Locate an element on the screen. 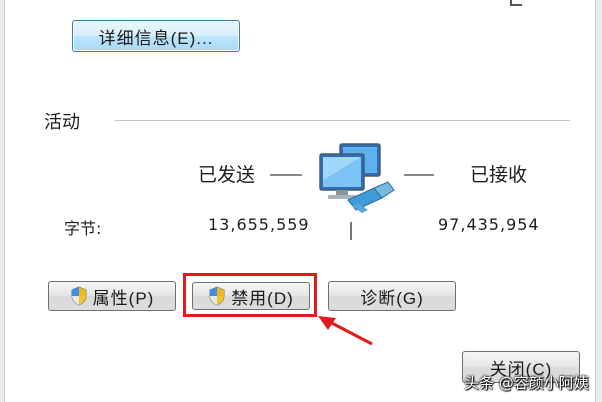 The image size is (602, 402). uac-shield-icon is located at coordinates (79, 296).